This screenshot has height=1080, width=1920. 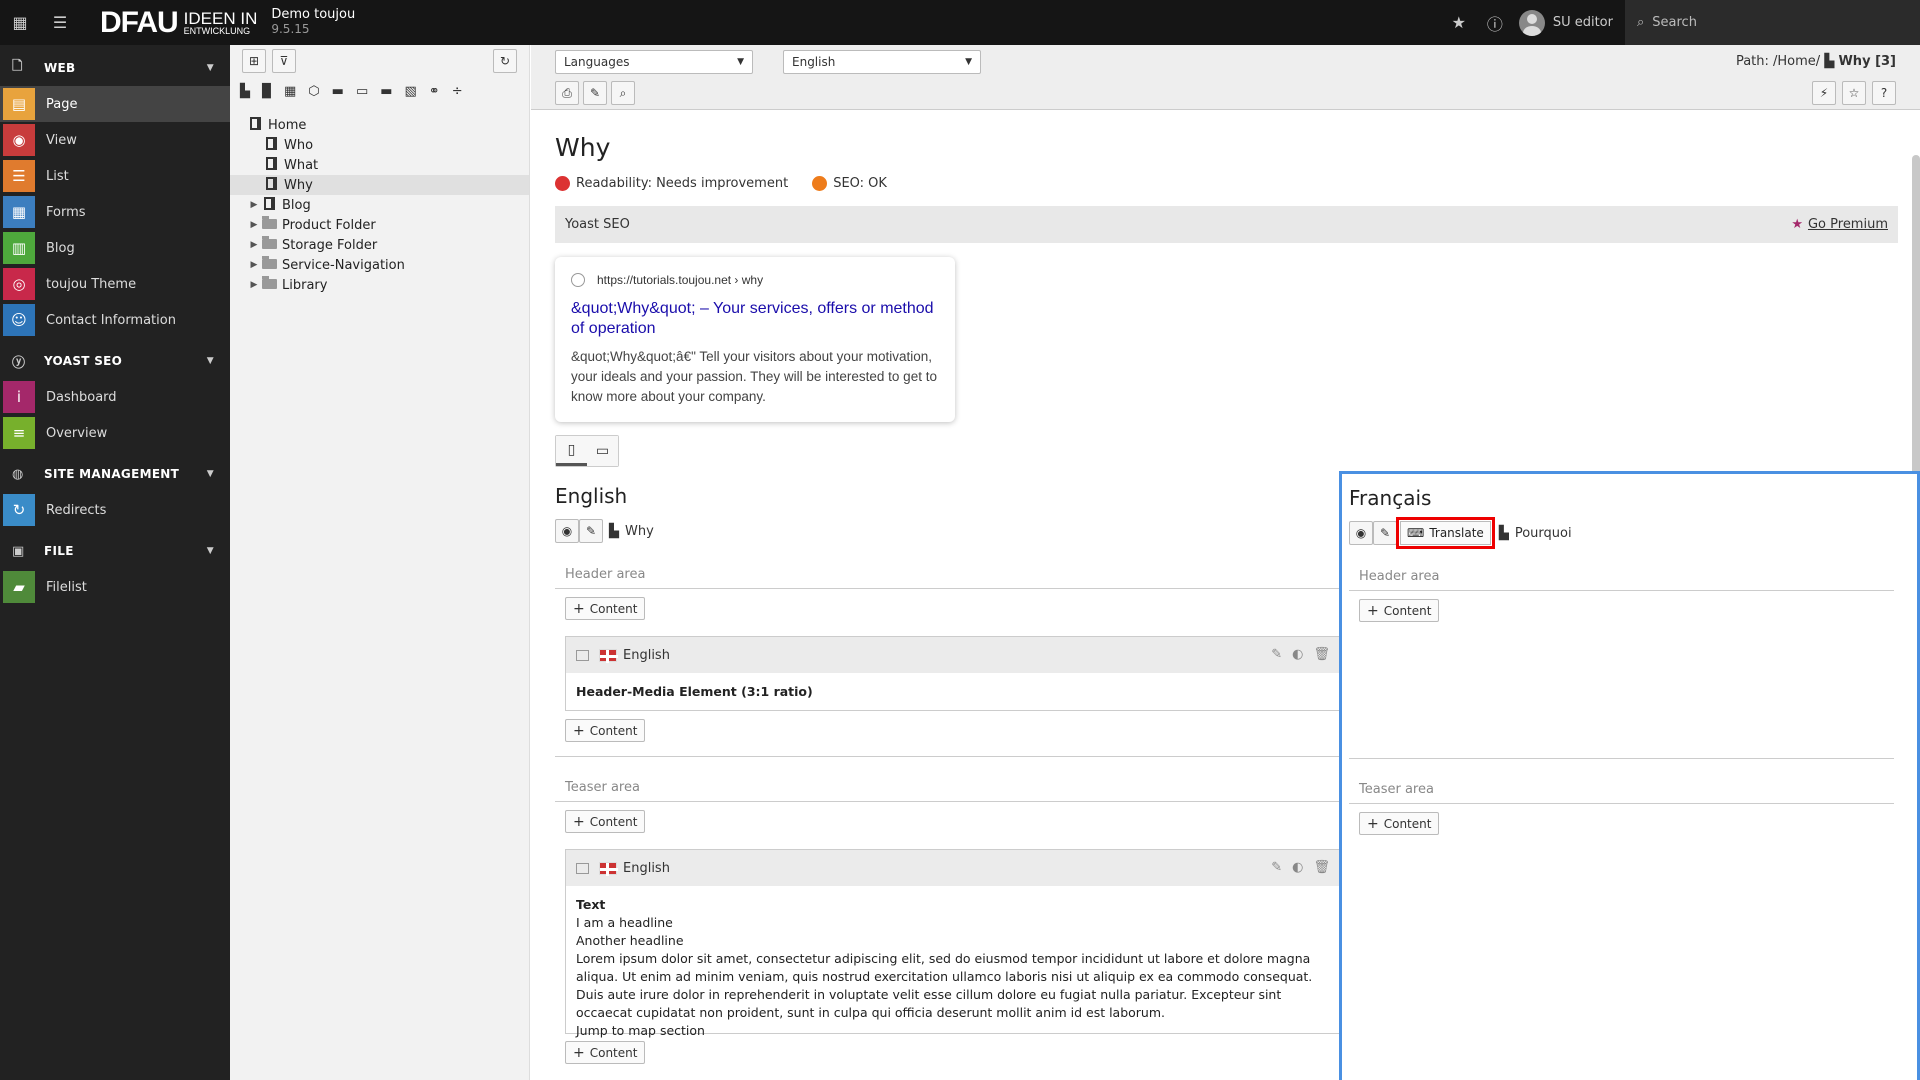 What do you see at coordinates (267, 91) in the screenshot?
I see `document-doktype-icon: ▉` at bounding box center [267, 91].